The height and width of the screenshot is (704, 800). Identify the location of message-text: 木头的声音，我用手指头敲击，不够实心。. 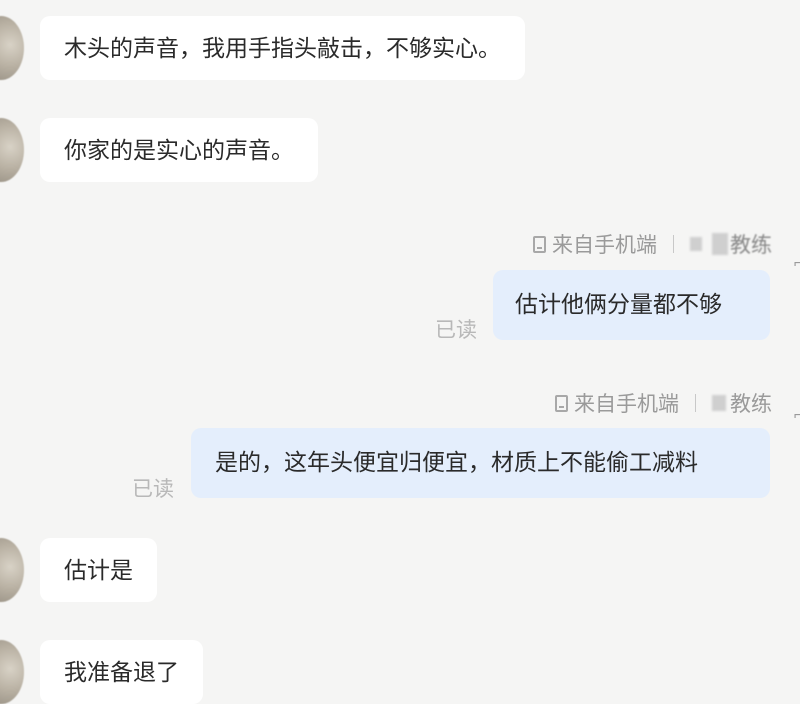
(282, 49).